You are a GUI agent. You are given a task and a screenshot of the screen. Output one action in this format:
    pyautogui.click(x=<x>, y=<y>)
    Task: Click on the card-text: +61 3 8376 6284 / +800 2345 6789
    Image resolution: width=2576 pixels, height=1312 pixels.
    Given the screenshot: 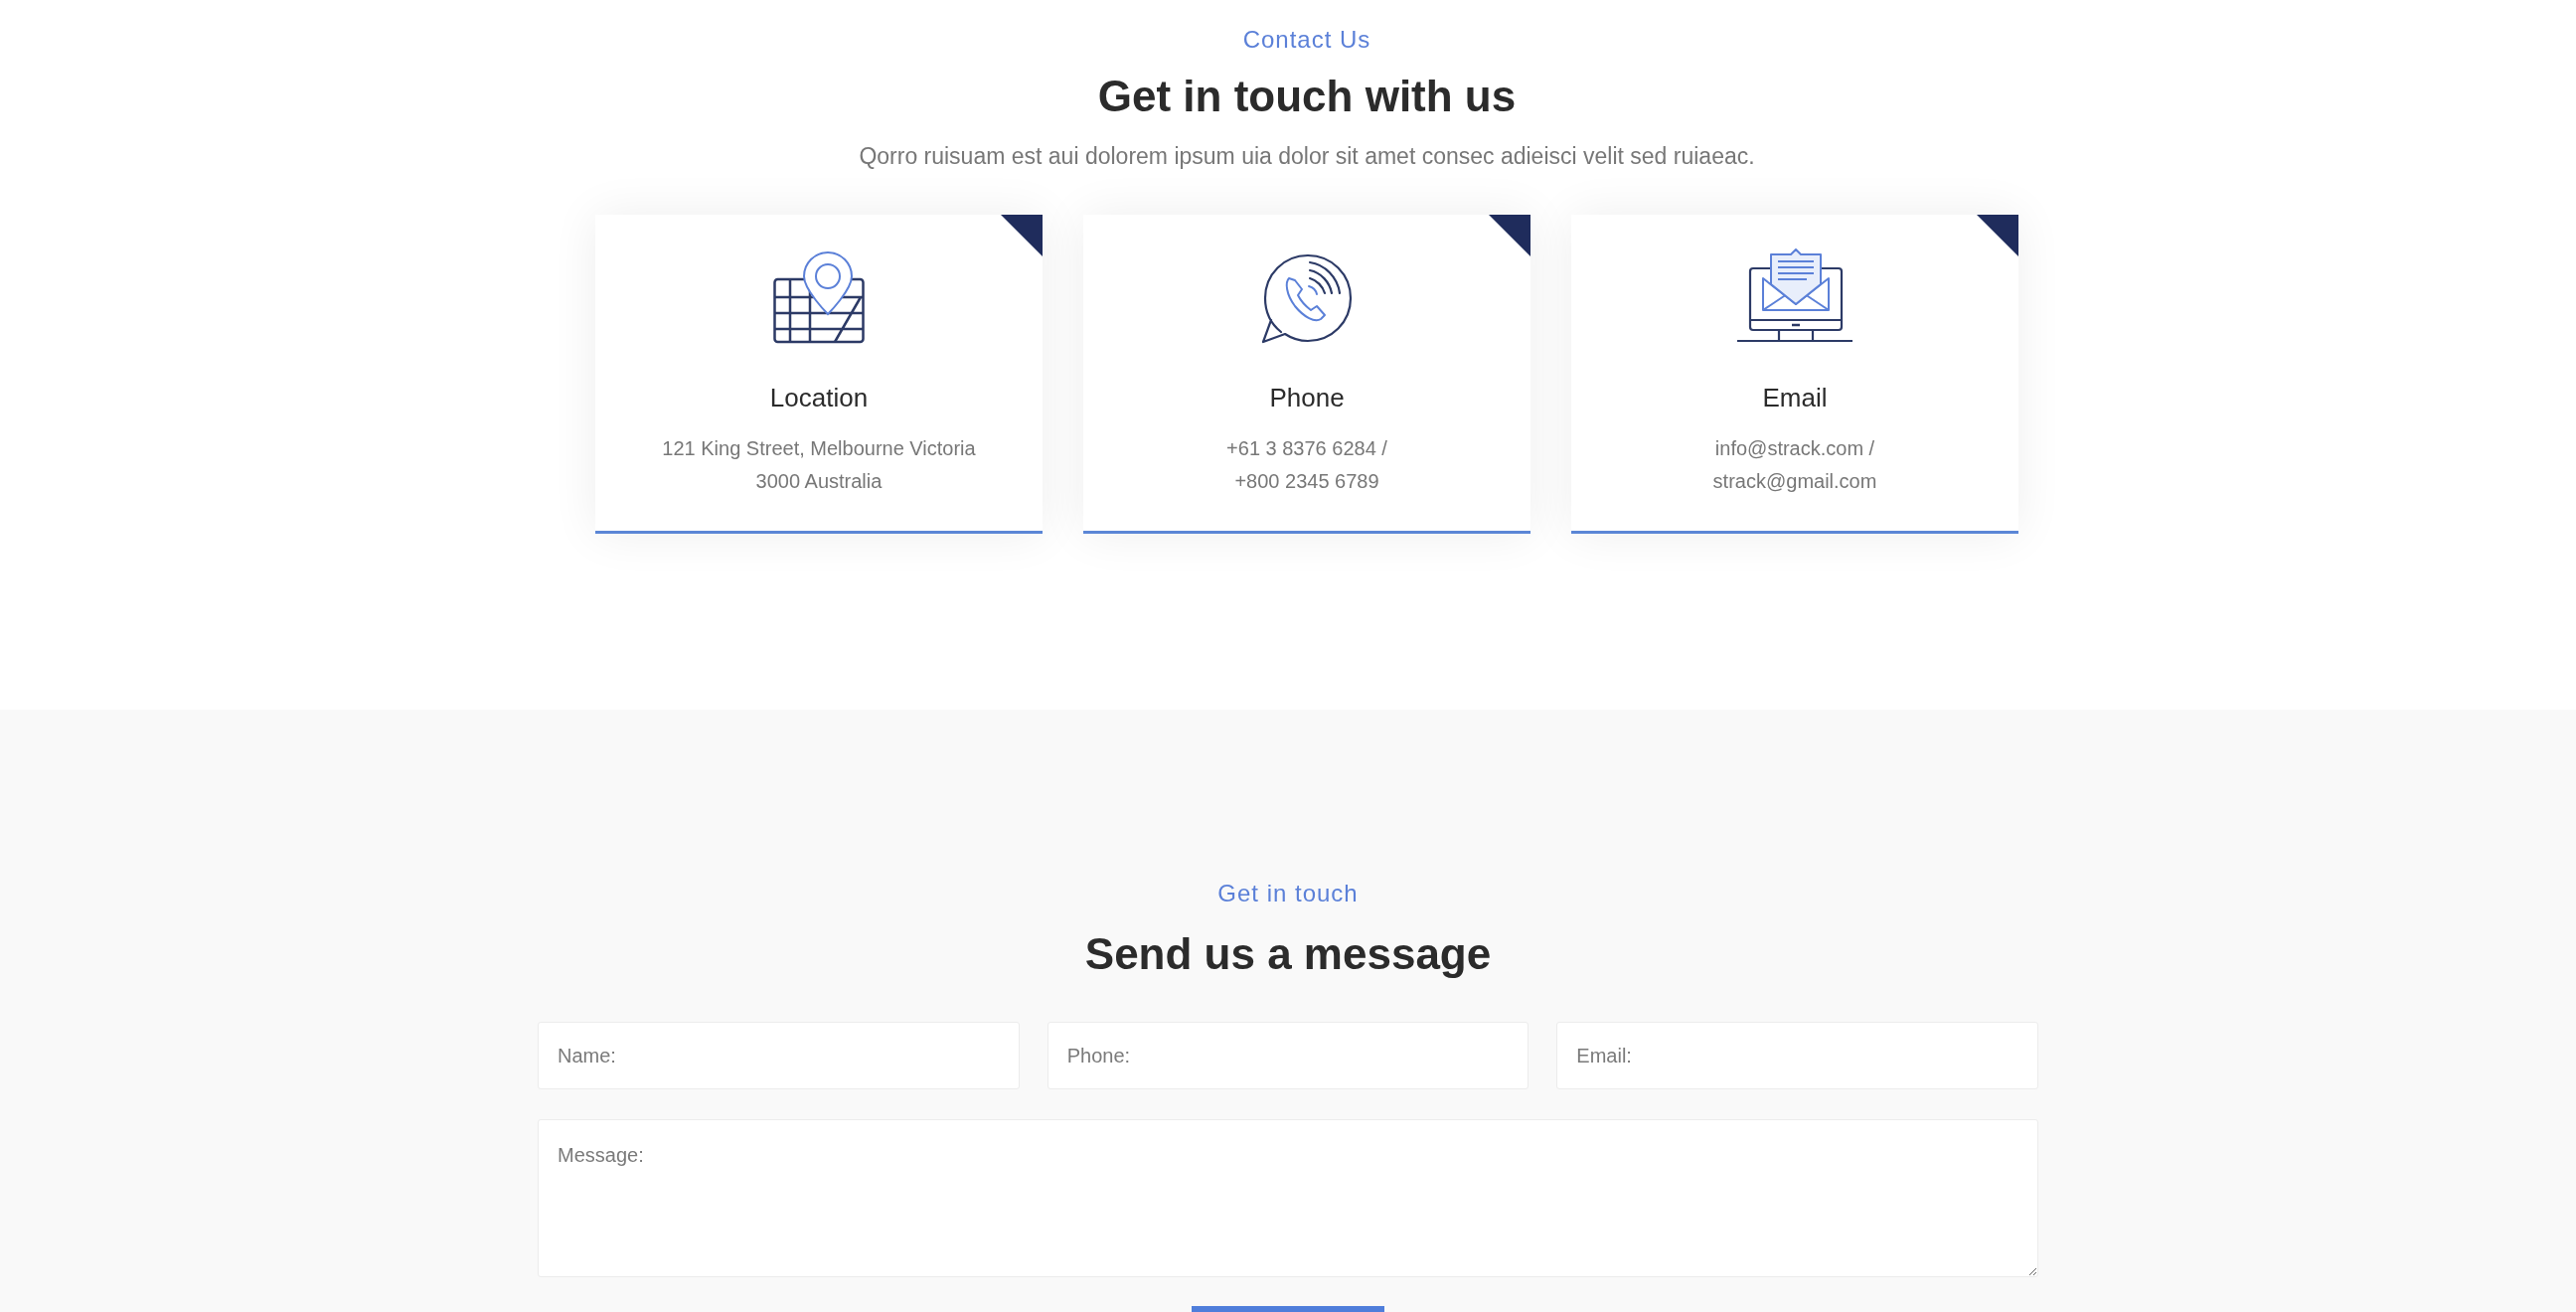 What is the action you would take?
    pyautogui.click(x=1306, y=465)
    